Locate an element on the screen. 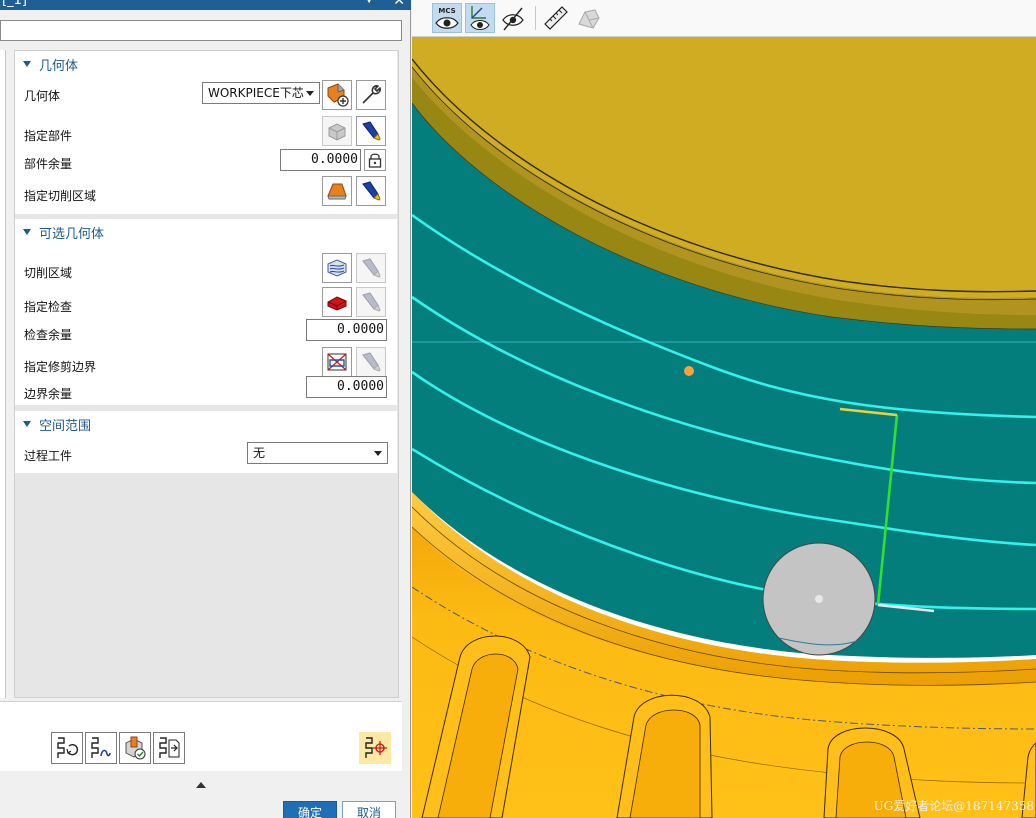  in-process-row: 过程工件 无 is located at coordinates (208, 455).